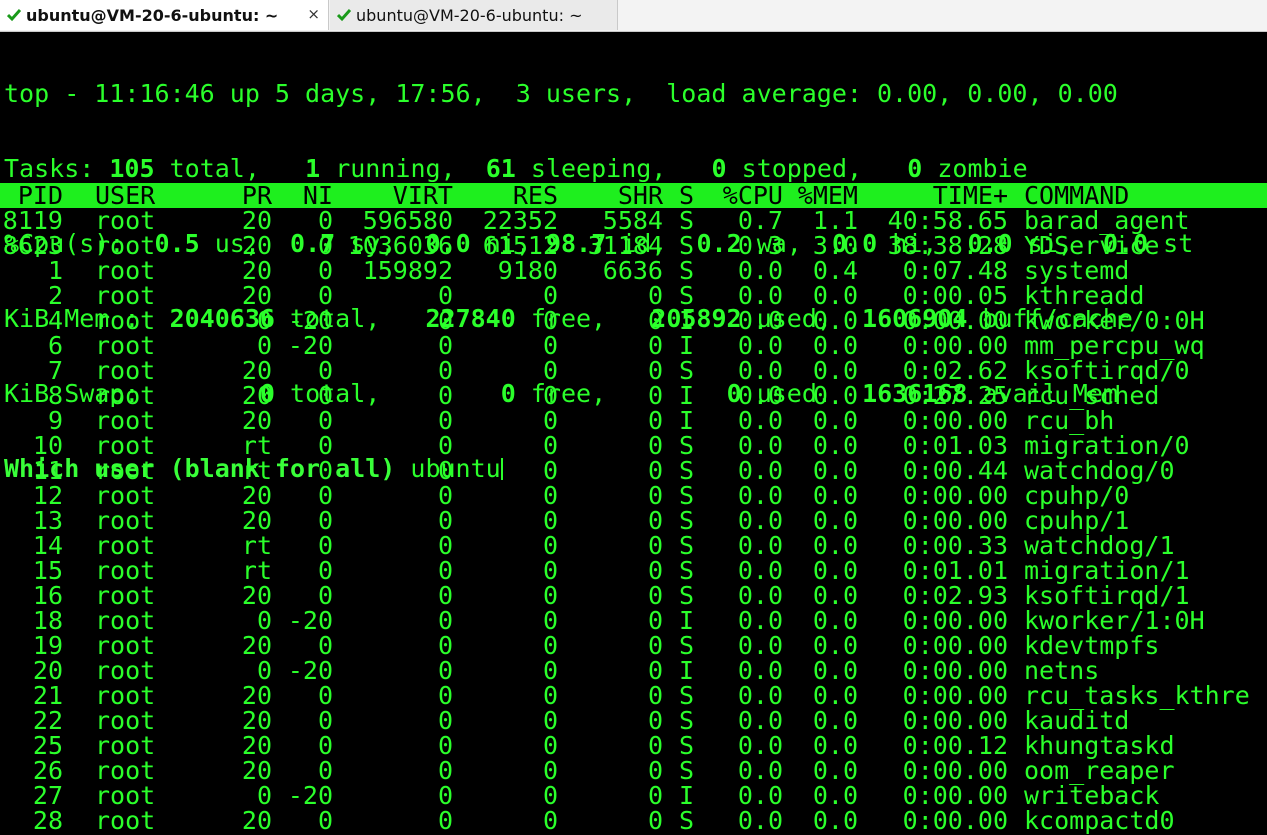  What do you see at coordinates (635, 795) in the screenshot?
I see `table-row: 27 root 0 -20 0 0 0 I 0.0 0.0 0:00.00 writeback` at bounding box center [635, 795].